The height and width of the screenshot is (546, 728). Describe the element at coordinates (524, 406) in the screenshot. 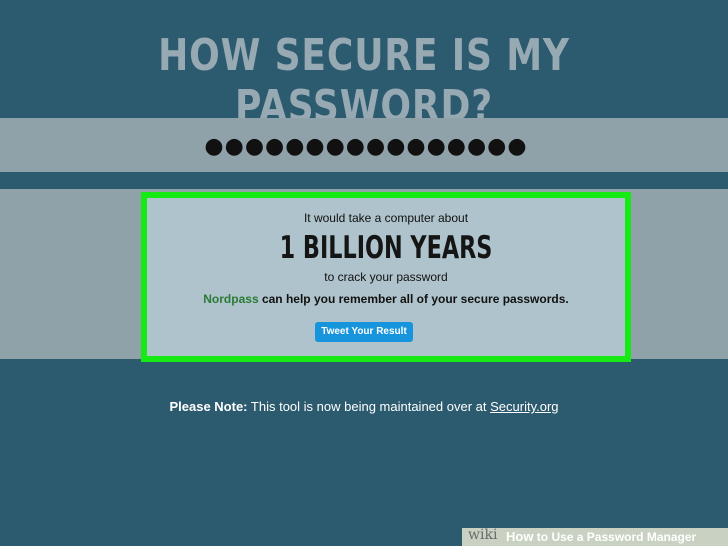

I see `security-org-link: Security.org` at that location.